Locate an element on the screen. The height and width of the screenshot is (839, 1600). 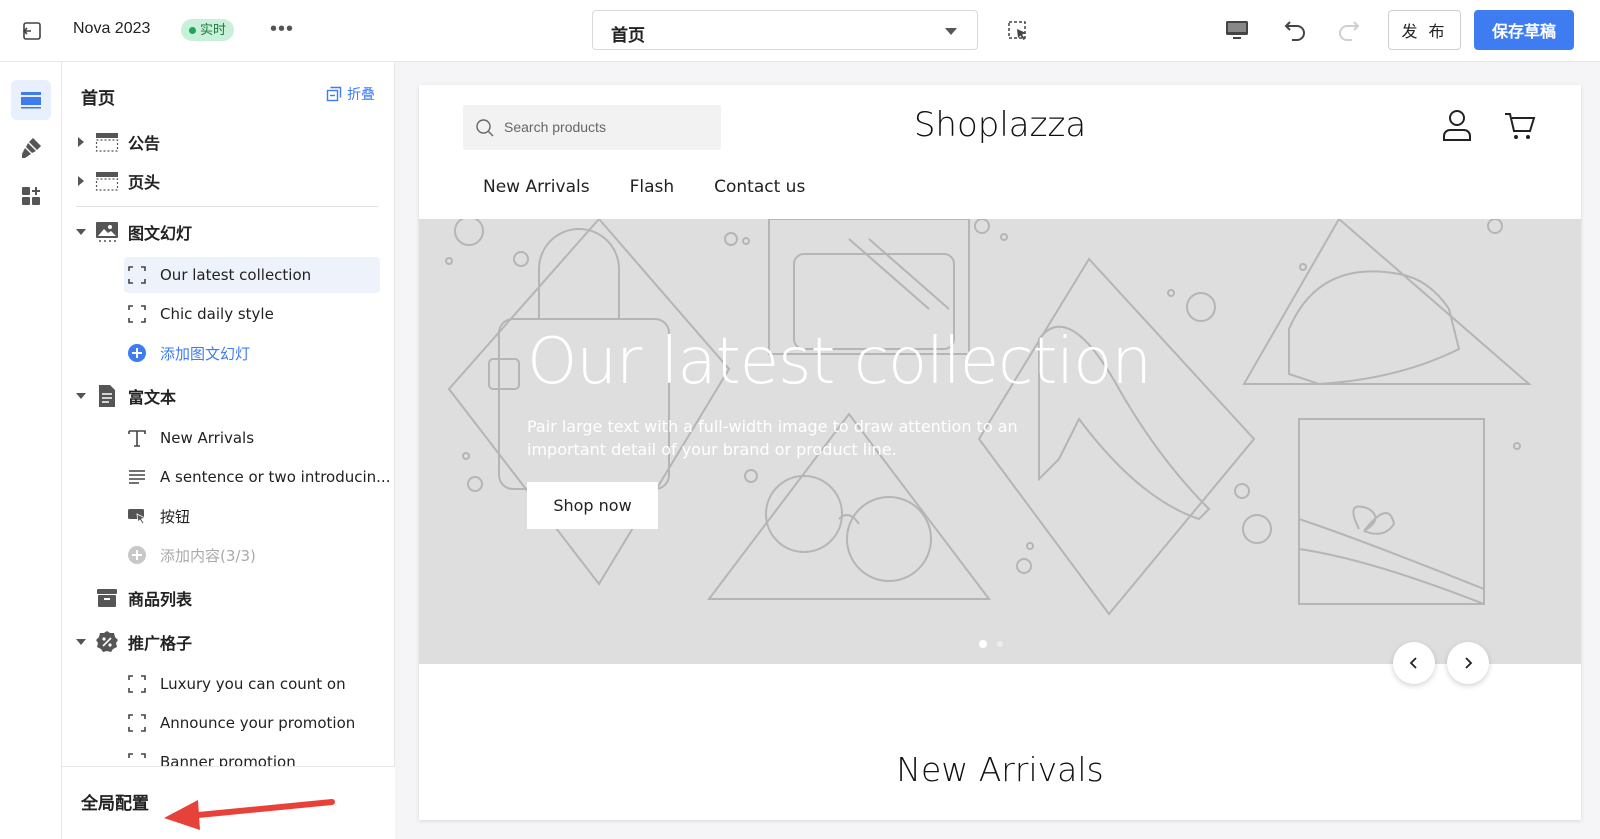
add-slide-button: 添加图文幻灯 is located at coordinates (228, 353).